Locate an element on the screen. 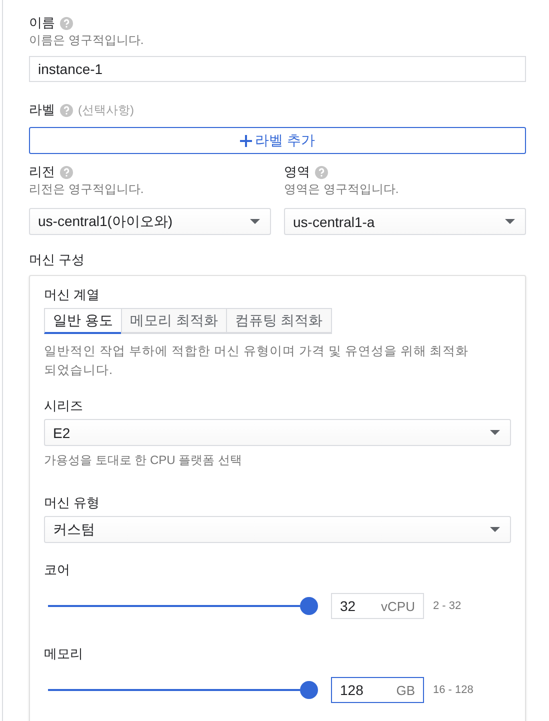 This screenshot has height=721, width=549. dropdown-select: us-central1-a is located at coordinates (405, 221).